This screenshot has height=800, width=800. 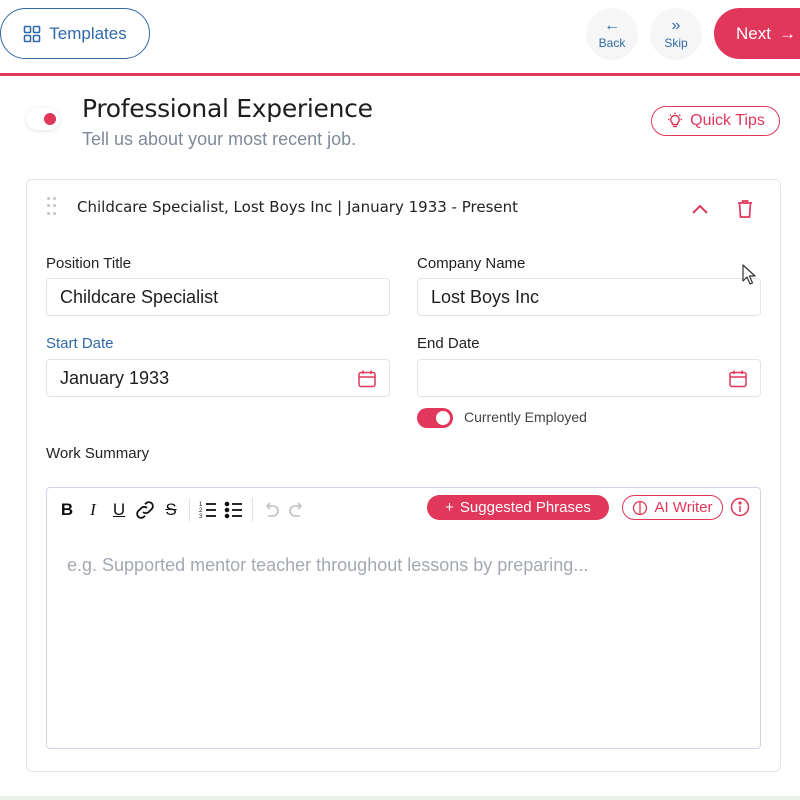 I want to click on end-date-label: End Date, so click(x=448, y=343).